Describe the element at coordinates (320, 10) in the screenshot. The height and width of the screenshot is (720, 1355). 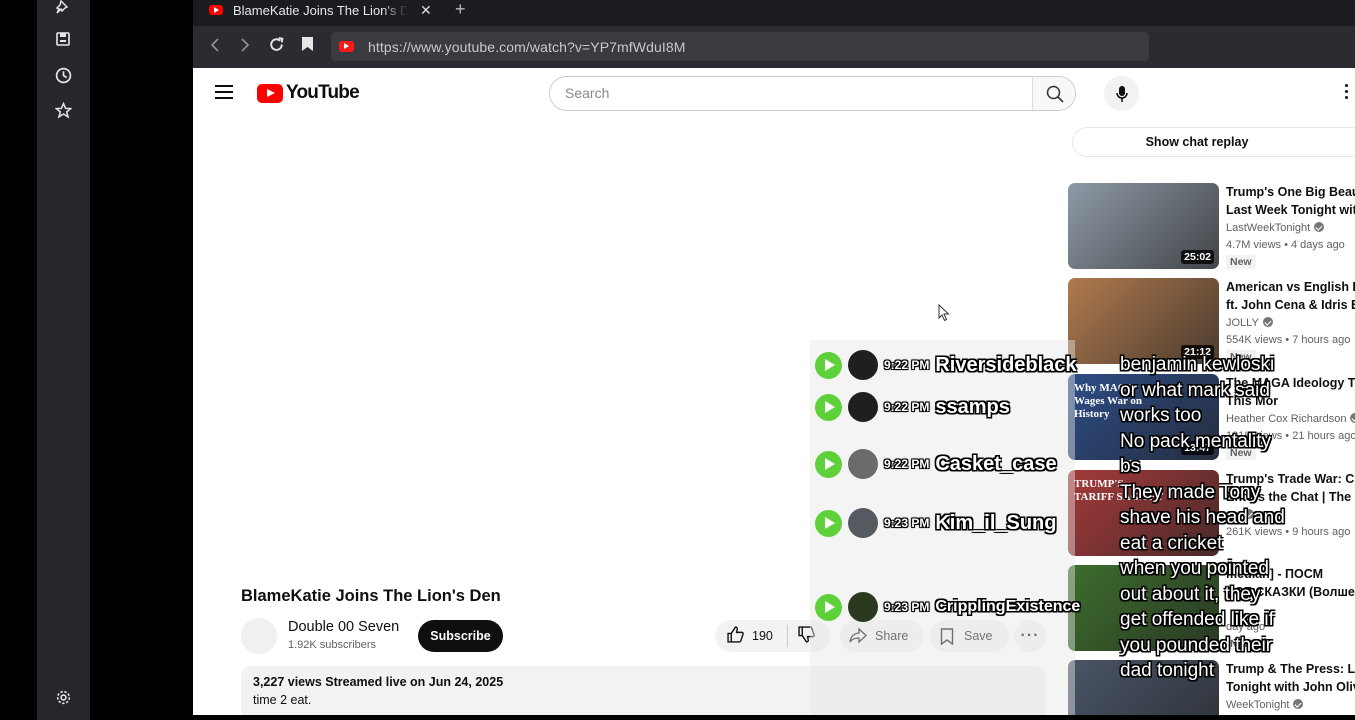
I see `tab-title: BlameKatie Joins The Lion's Den` at that location.